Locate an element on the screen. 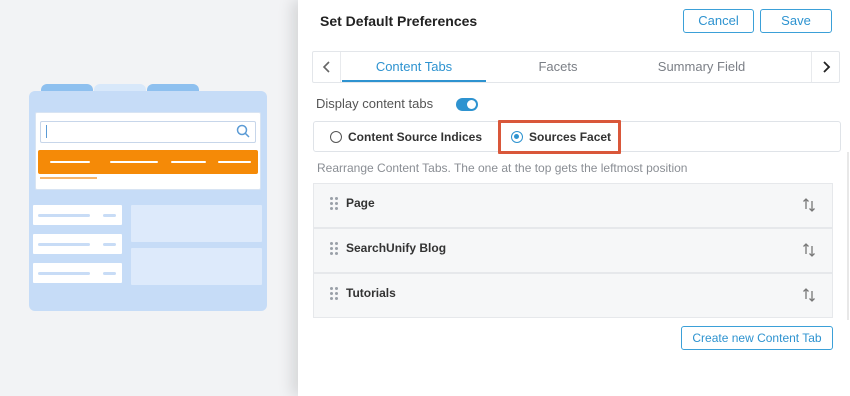  display-content-tabs-label: Display content tabs is located at coordinates (375, 103).